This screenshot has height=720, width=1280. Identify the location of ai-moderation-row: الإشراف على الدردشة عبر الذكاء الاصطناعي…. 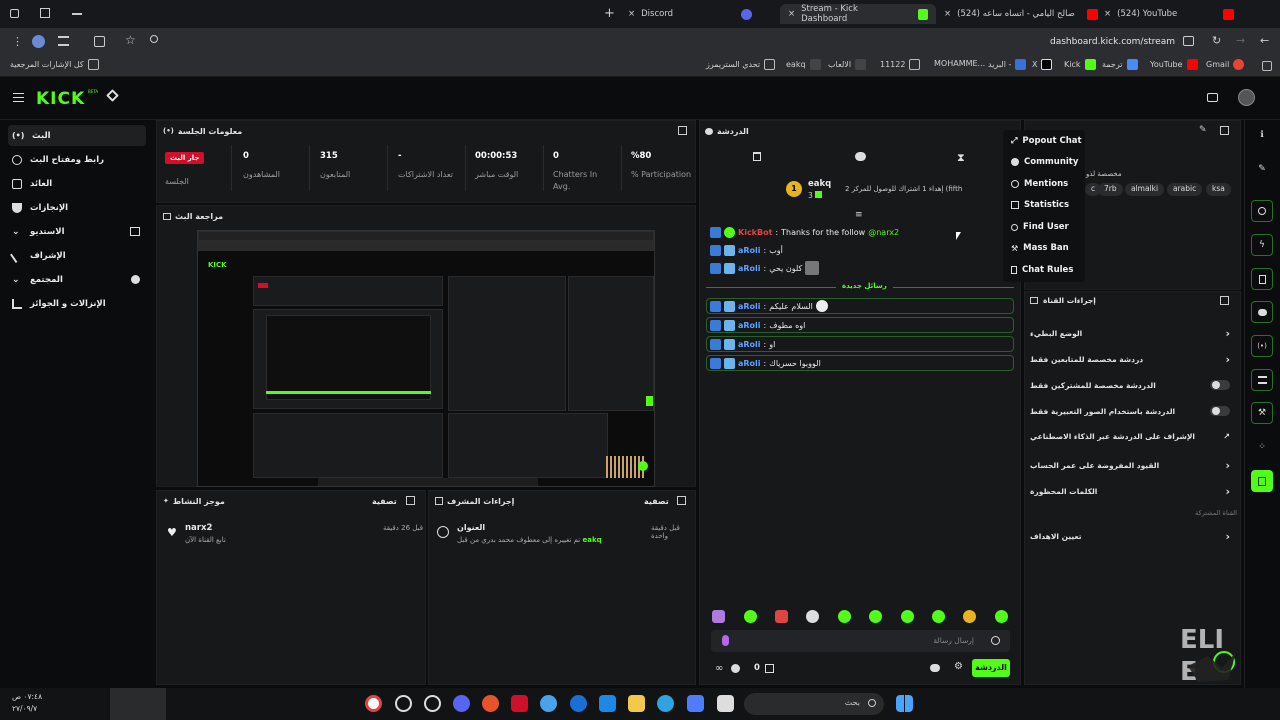
(1130, 436).